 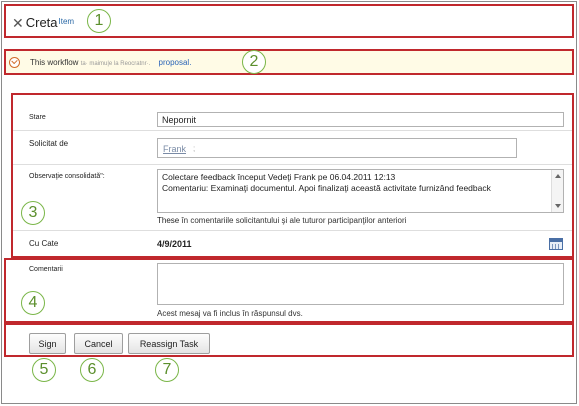 I want to click on requested-by-row: Solicitat de Frank ;, so click(x=292, y=148).